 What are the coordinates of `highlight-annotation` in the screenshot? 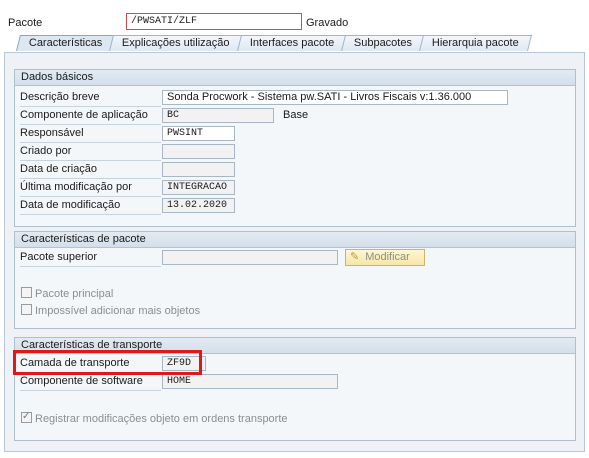 It's located at (107, 362).